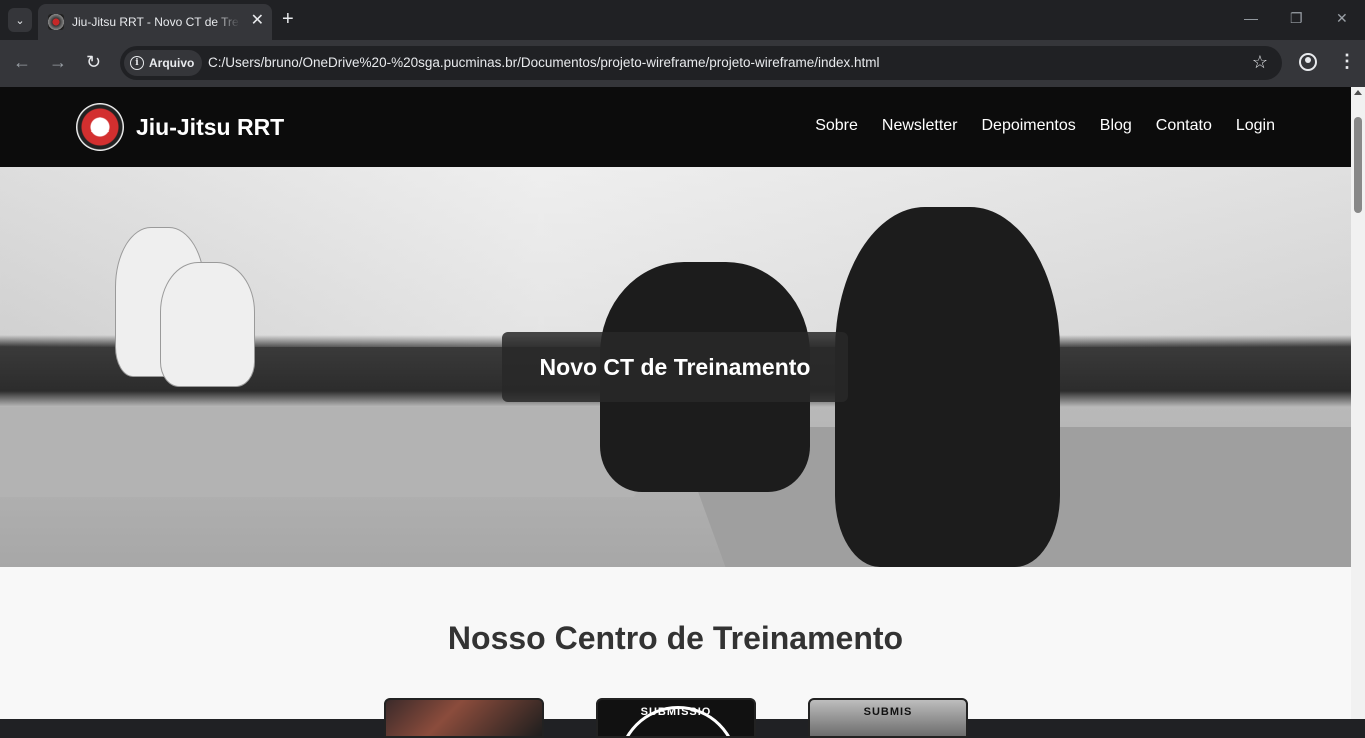 This screenshot has width=1365, height=738. I want to click on nav-link-blog: Blog, so click(1116, 126).